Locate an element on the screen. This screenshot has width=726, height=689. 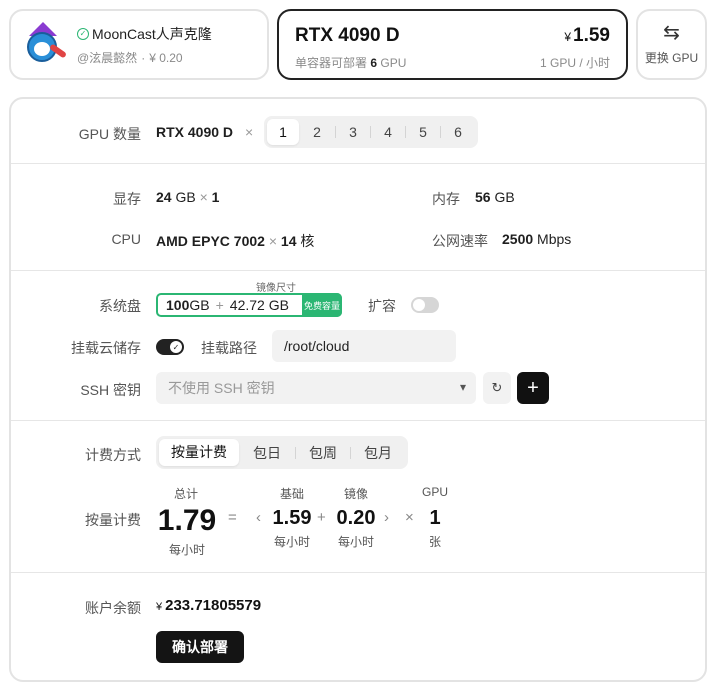
system-disk-label: 系统盘 is located at coordinates (120, 306).